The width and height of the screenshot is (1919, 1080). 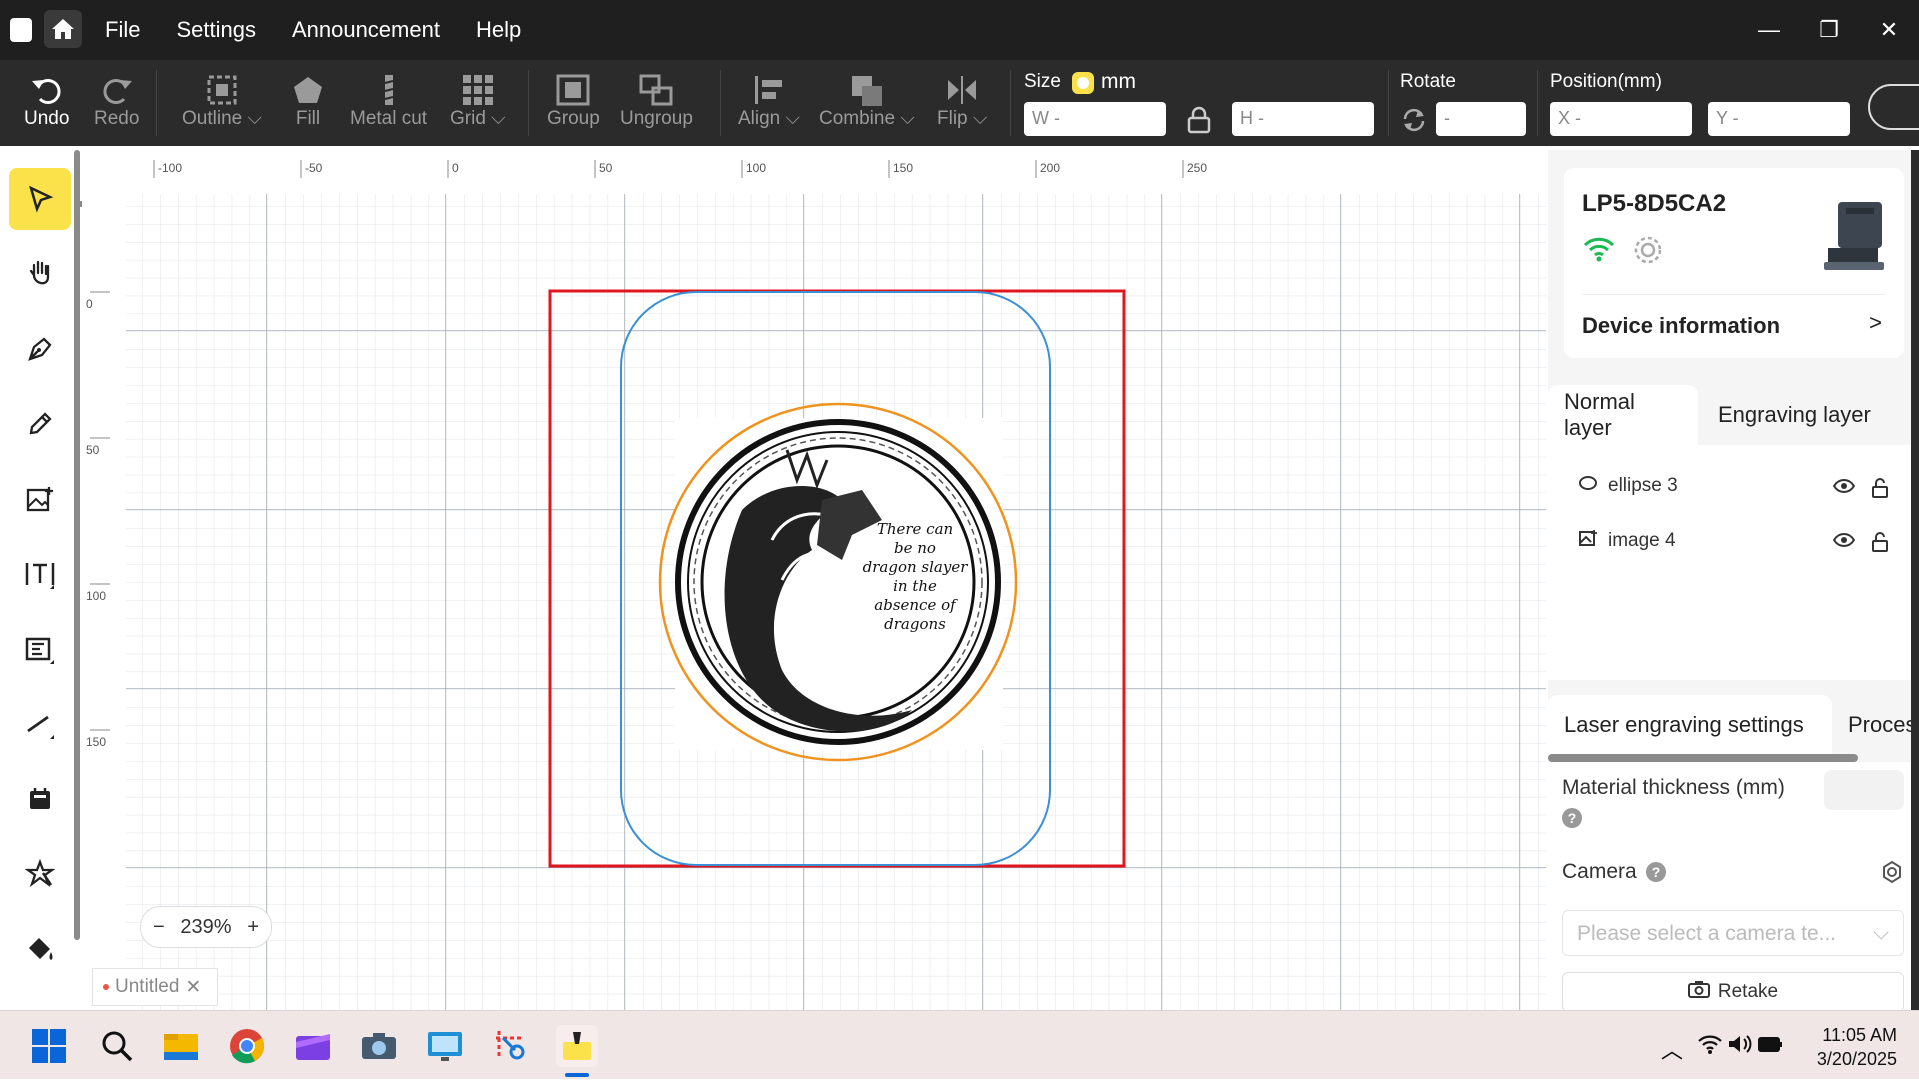 What do you see at coordinates (769, 90) in the screenshot?
I see `align-icon` at bounding box center [769, 90].